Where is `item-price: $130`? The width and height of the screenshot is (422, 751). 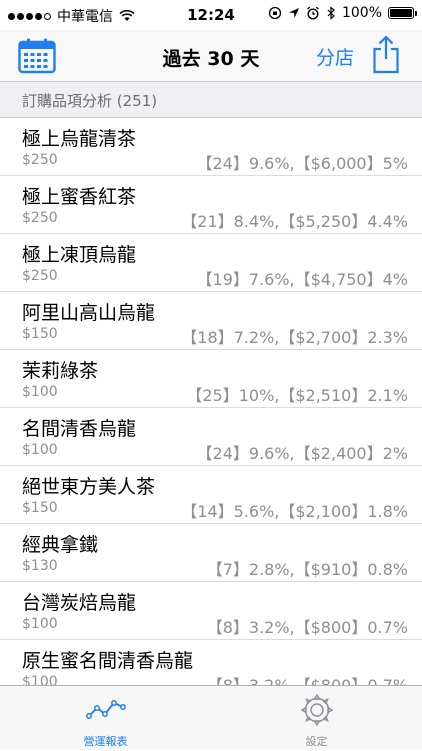 item-price: $130 is located at coordinates (40, 566).